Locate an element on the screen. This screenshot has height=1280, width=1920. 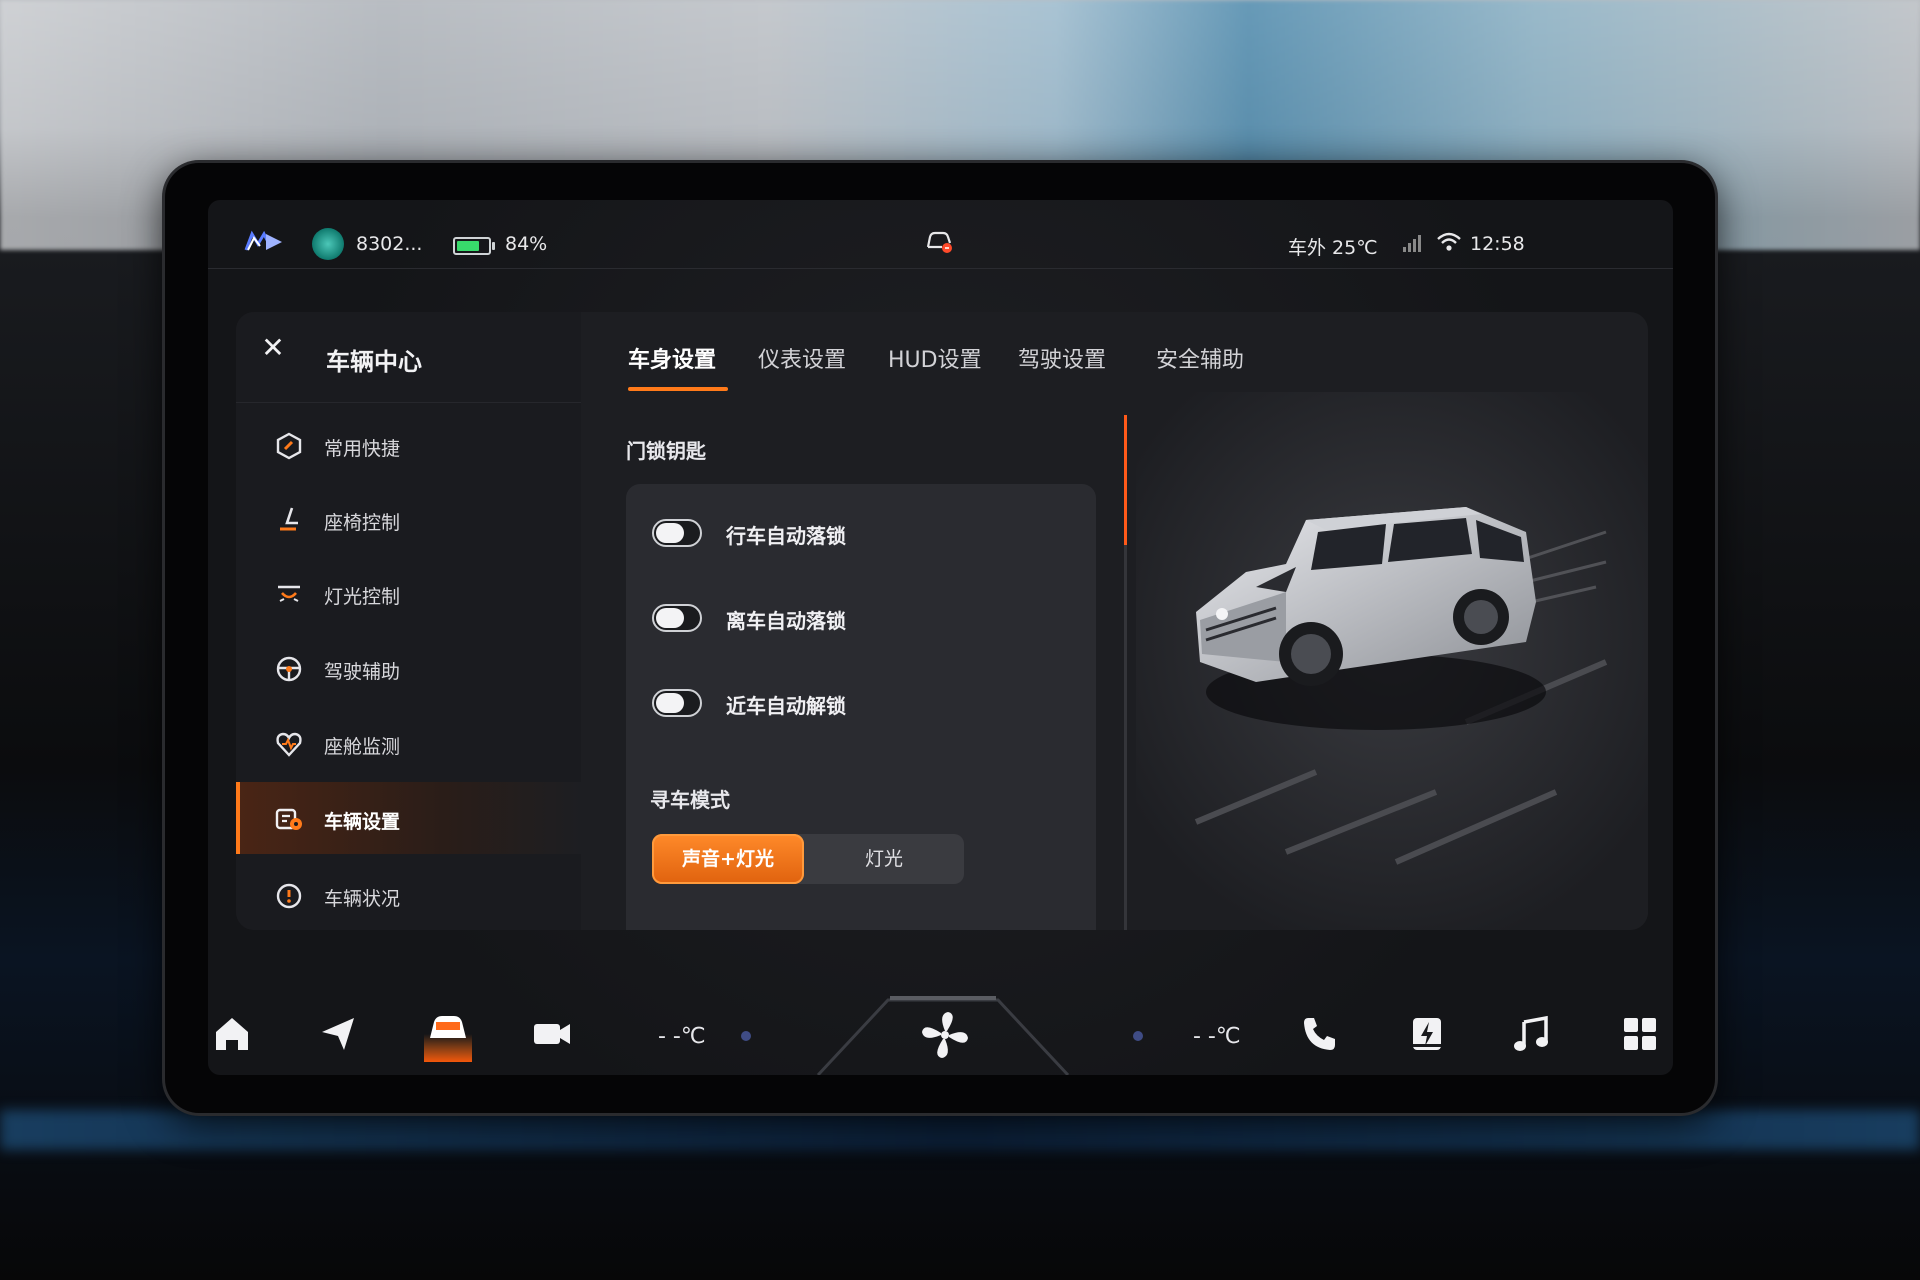
tab-driving-settings: 驾驶设置 is located at coordinates (1062, 358).